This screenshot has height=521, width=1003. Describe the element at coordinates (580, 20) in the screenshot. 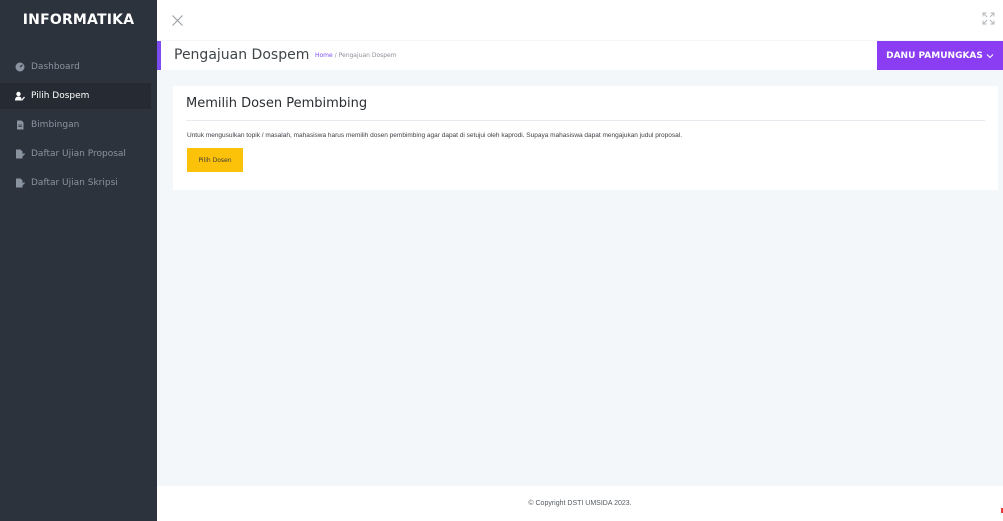

I see `topbar` at that location.